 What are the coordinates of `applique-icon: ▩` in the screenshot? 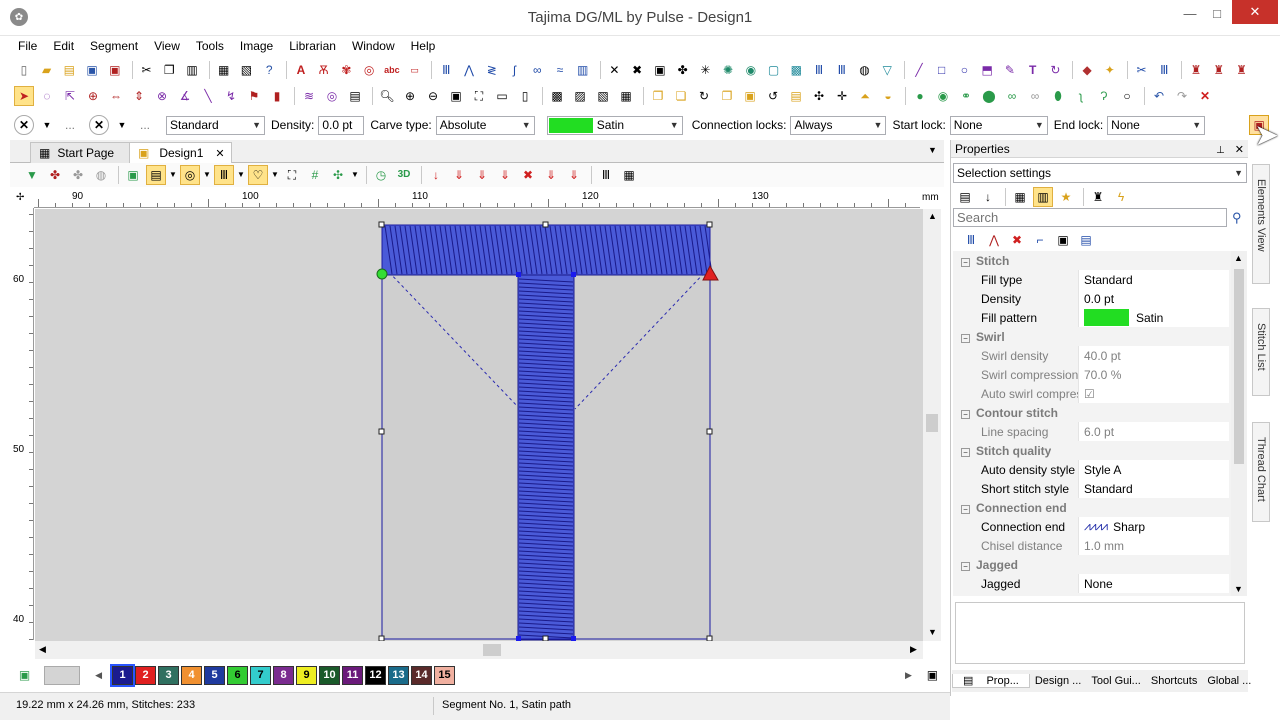 It's located at (796, 70).